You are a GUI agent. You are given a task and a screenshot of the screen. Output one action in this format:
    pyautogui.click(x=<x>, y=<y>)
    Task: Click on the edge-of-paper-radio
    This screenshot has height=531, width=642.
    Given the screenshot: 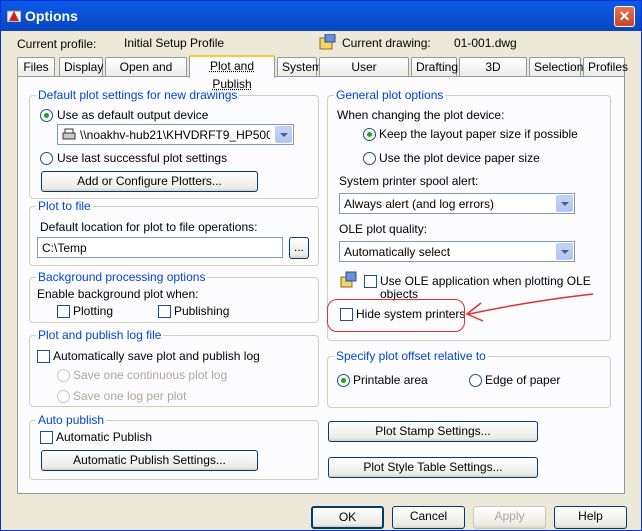 What is the action you would take?
    pyautogui.click(x=475, y=380)
    